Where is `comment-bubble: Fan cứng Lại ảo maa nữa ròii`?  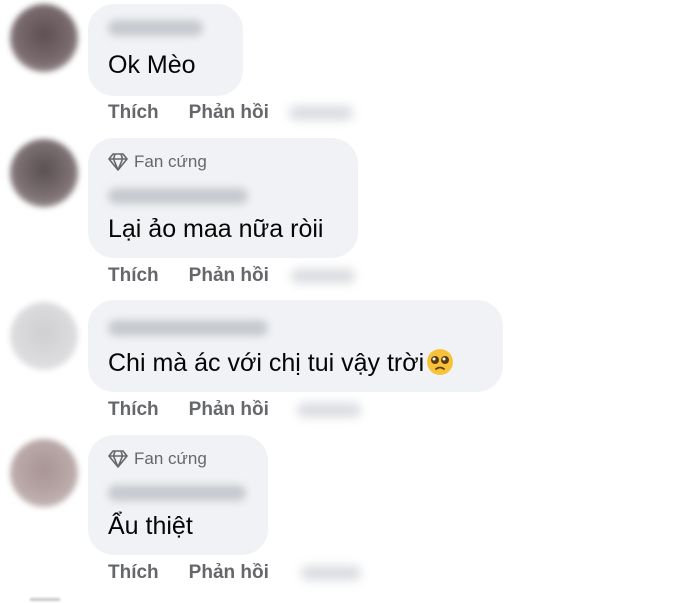 comment-bubble: Fan cứng Lại ảo maa nữa ròii is located at coordinates (223, 198).